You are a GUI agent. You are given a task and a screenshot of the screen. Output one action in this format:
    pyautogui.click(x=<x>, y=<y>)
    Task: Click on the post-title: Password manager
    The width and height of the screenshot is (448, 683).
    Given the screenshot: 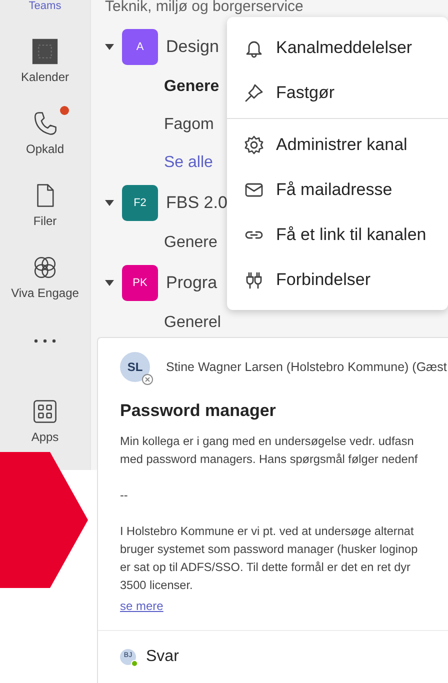 What is the action you would take?
    pyautogui.click(x=198, y=411)
    